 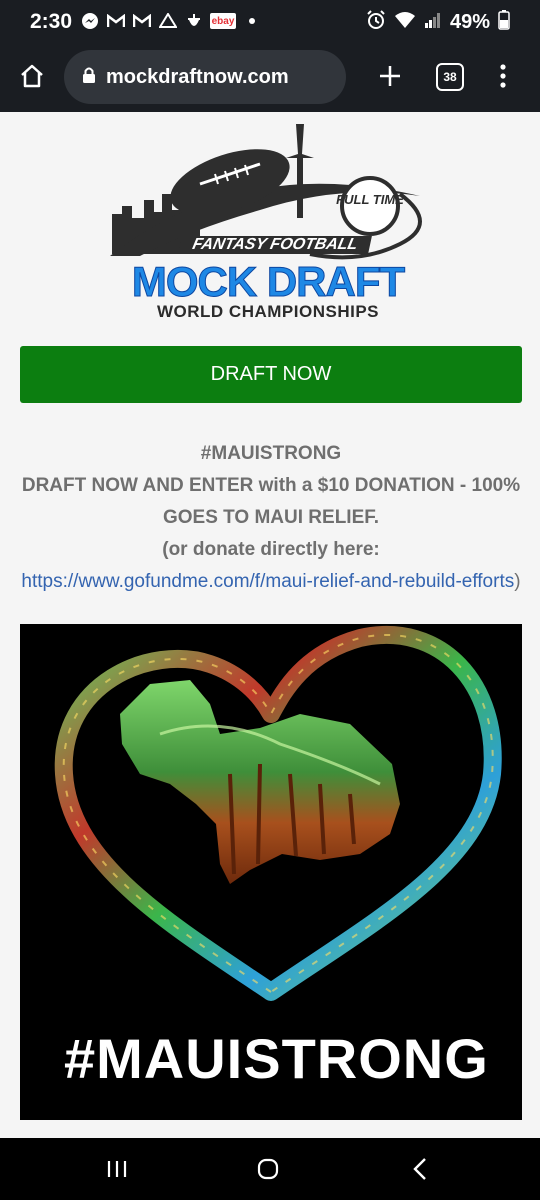 What do you see at coordinates (90, 21) in the screenshot?
I see `messenger-icon` at bounding box center [90, 21].